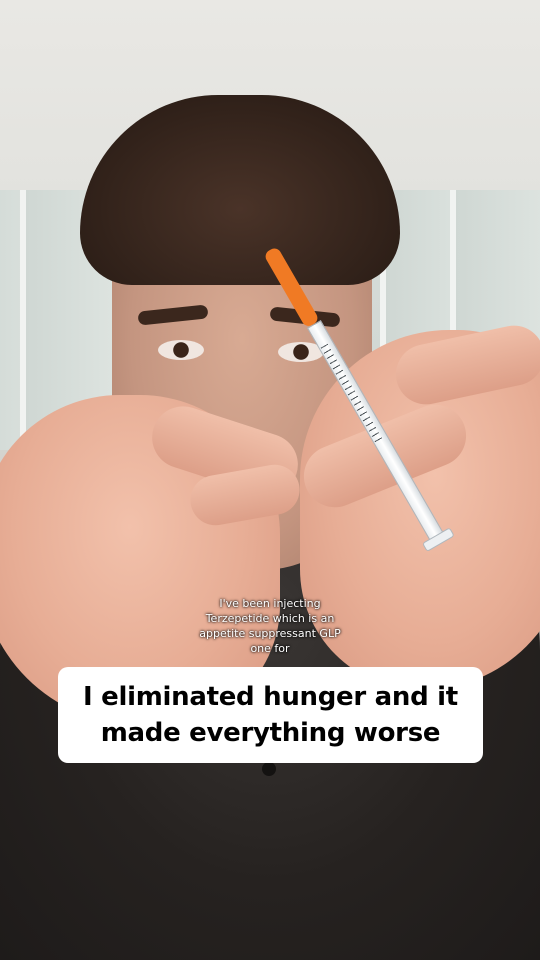 This screenshot has width=540, height=960. I want to click on person-hair, so click(240, 190).